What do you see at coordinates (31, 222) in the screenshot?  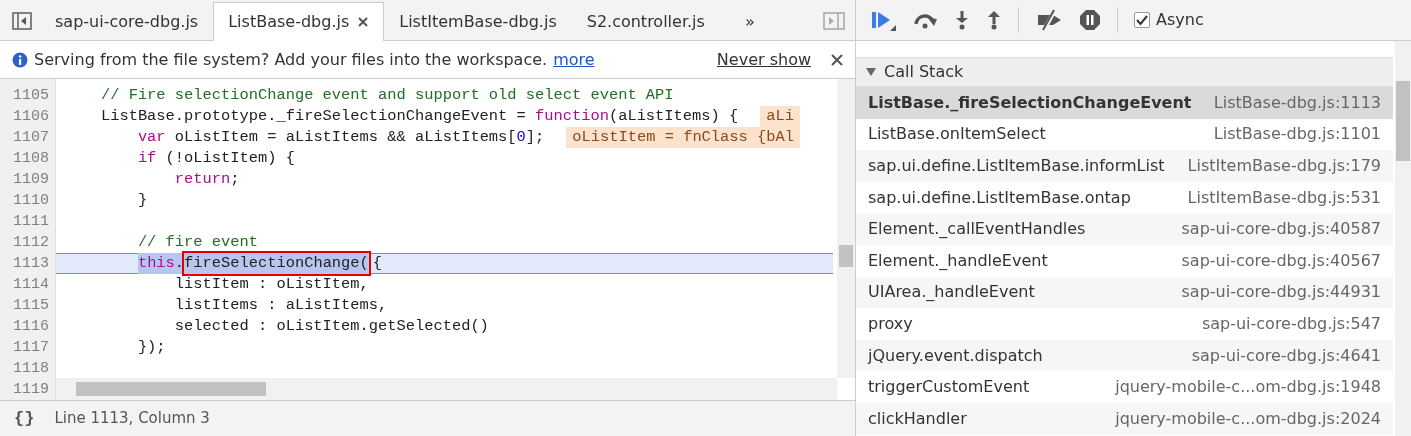 I see `line-number: 1111` at bounding box center [31, 222].